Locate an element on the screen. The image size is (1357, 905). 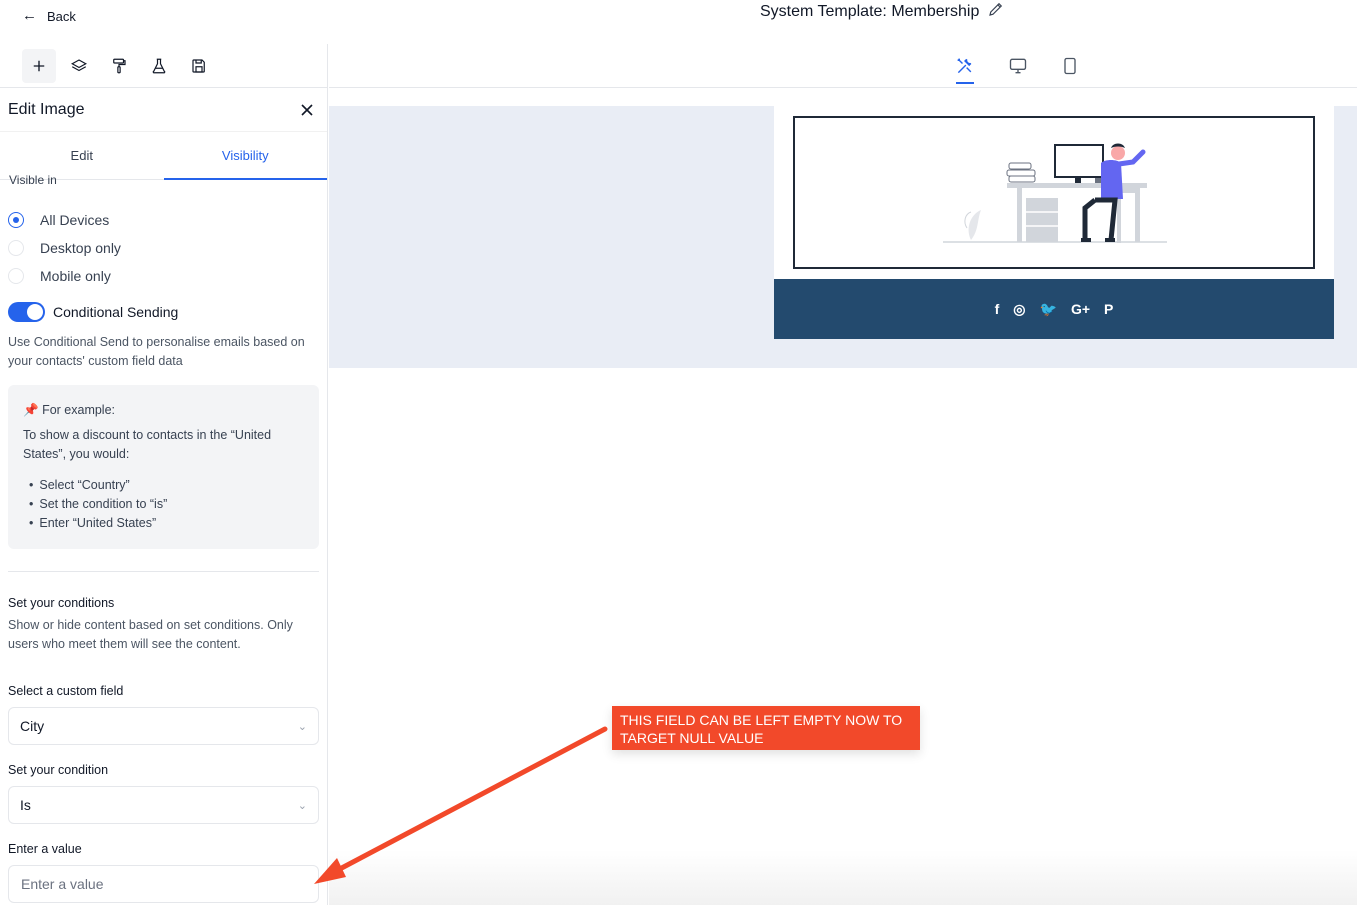
desktop-icon is located at coordinates (1018, 66).